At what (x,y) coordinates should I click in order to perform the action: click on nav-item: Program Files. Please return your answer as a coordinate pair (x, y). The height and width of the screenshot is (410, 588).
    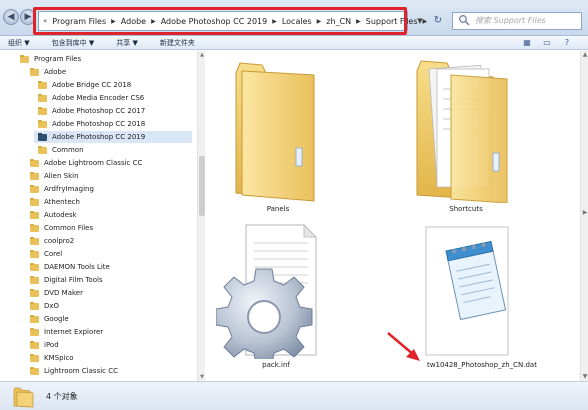
    Looking at the image, I should click on (104, 59).